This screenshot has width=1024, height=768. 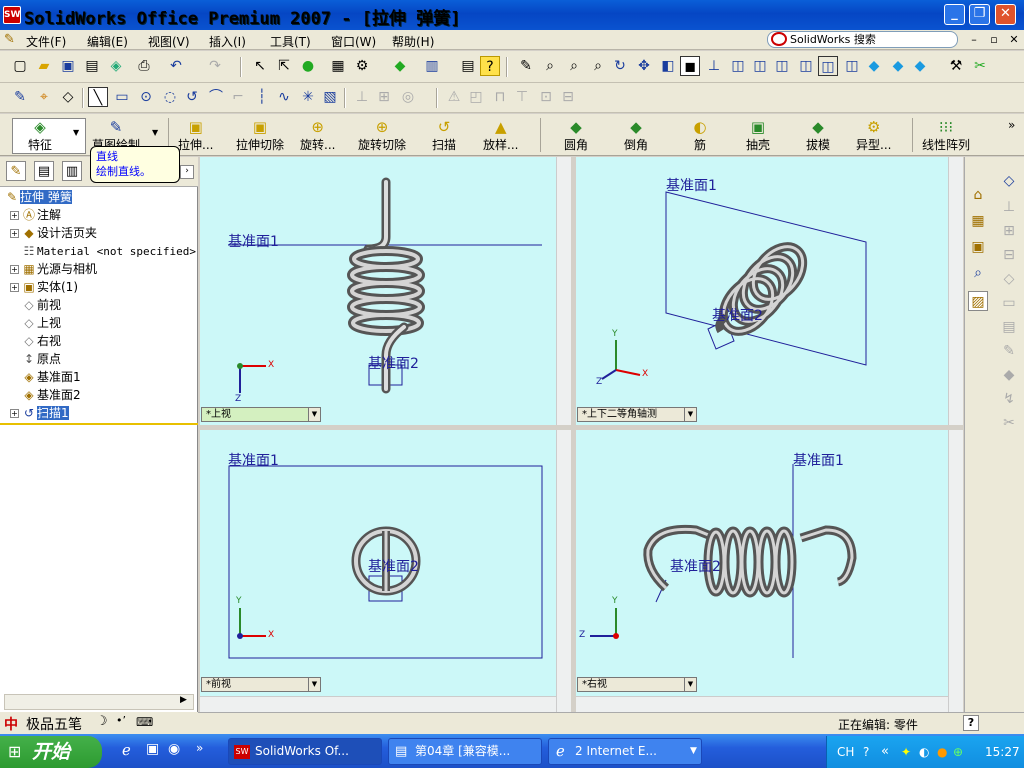 I want to click on pane-tool-icon: ⊞, so click(x=1009, y=231).